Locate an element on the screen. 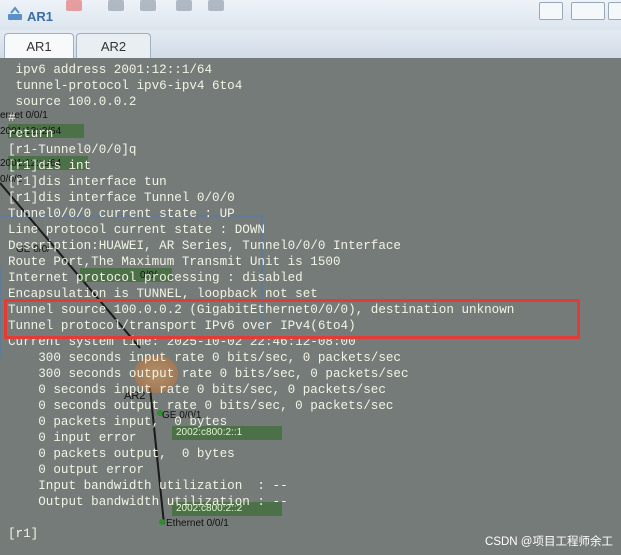  tab-ar2: AR2 is located at coordinates (113, 45).